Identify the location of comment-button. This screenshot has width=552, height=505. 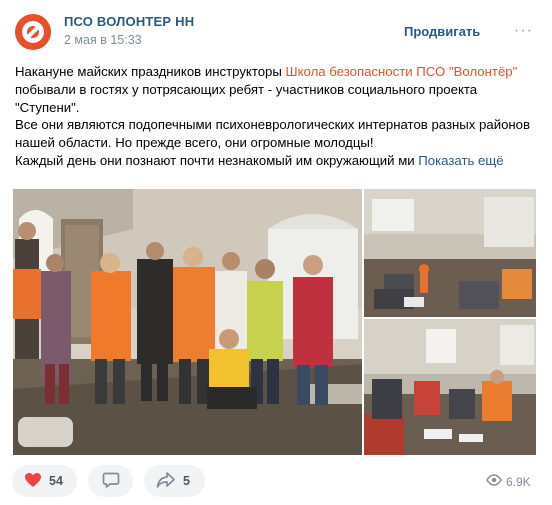
(110, 481).